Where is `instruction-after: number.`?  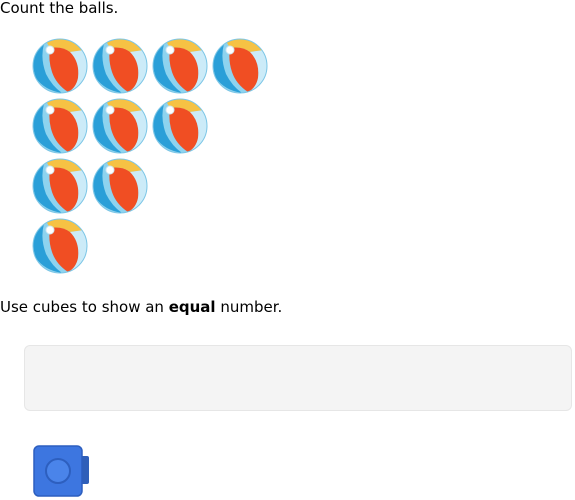
instruction-after: number. is located at coordinates (249, 307).